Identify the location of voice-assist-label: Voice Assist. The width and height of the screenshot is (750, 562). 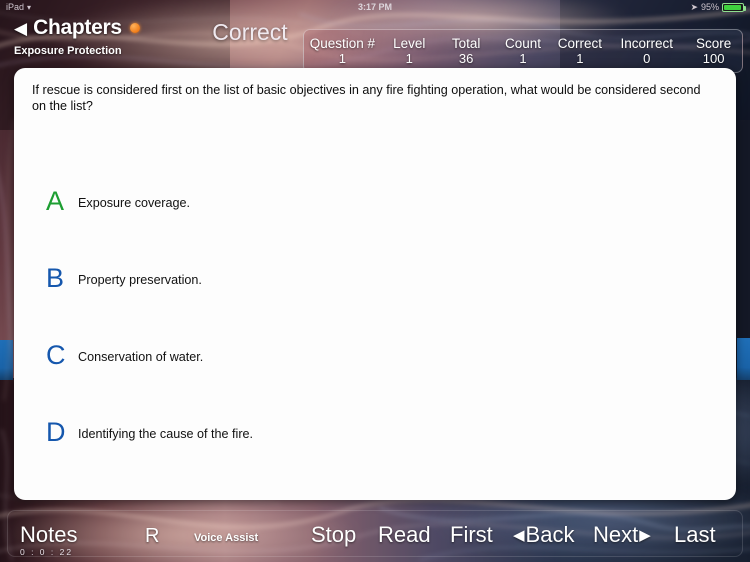
(226, 538).